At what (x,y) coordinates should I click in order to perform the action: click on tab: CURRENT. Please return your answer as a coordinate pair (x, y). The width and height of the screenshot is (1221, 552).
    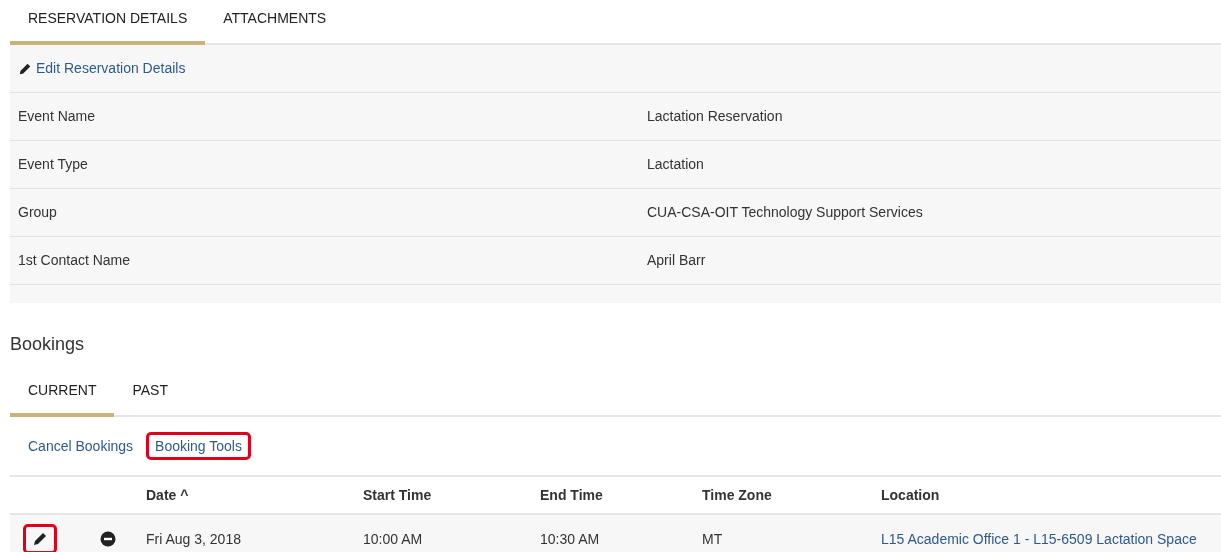
    Looking at the image, I should click on (62, 394).